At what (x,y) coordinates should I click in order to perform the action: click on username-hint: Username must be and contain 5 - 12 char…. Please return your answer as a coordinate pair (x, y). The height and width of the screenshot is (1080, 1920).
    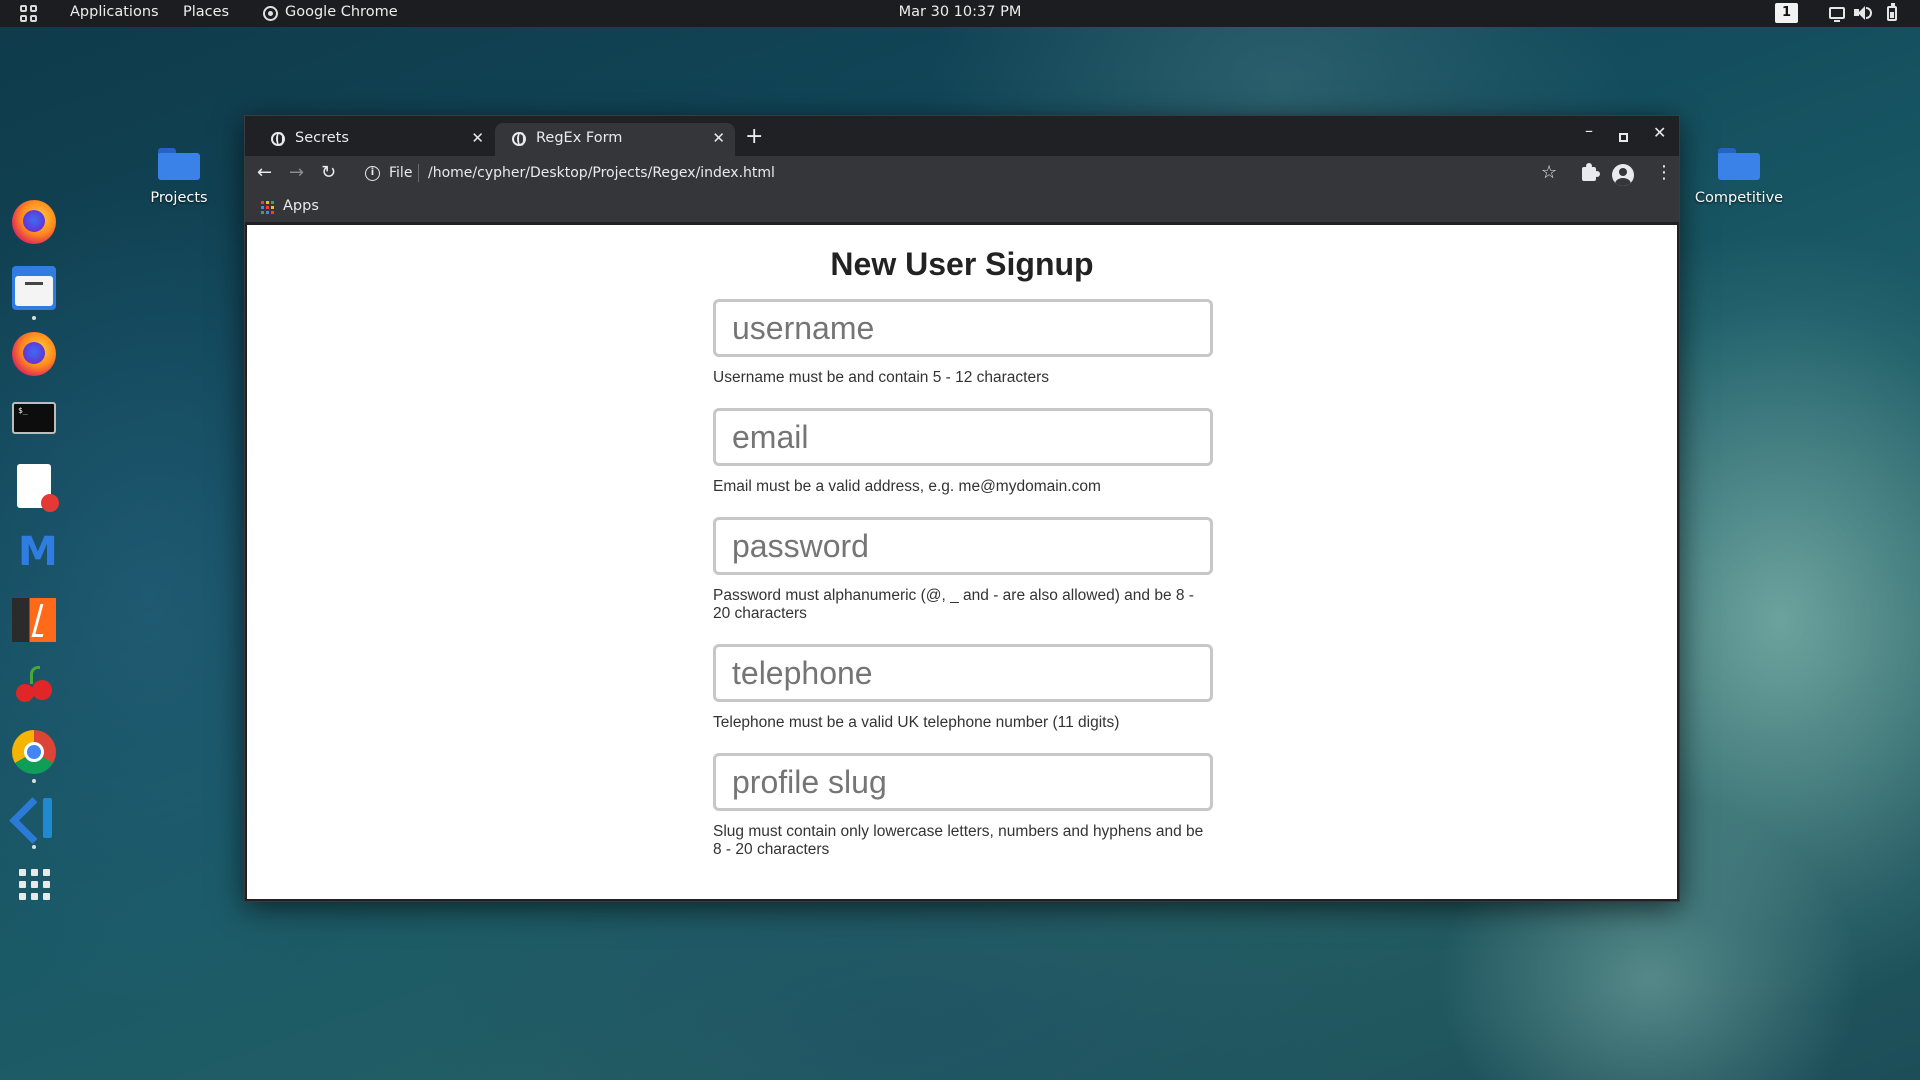
    Looking at the image, I should click on (881, 377).